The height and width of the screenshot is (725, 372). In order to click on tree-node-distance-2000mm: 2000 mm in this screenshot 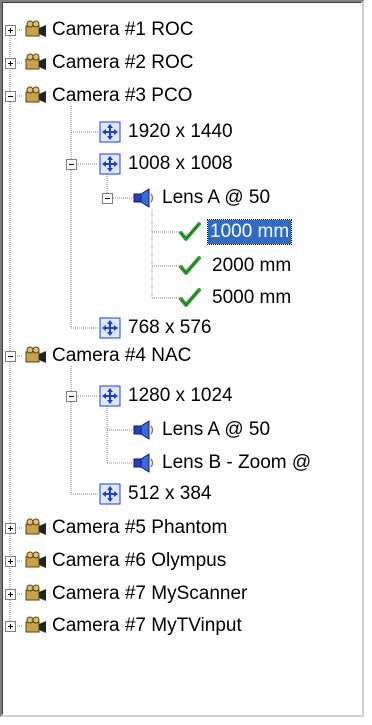, I will do `click(182, 266)`.